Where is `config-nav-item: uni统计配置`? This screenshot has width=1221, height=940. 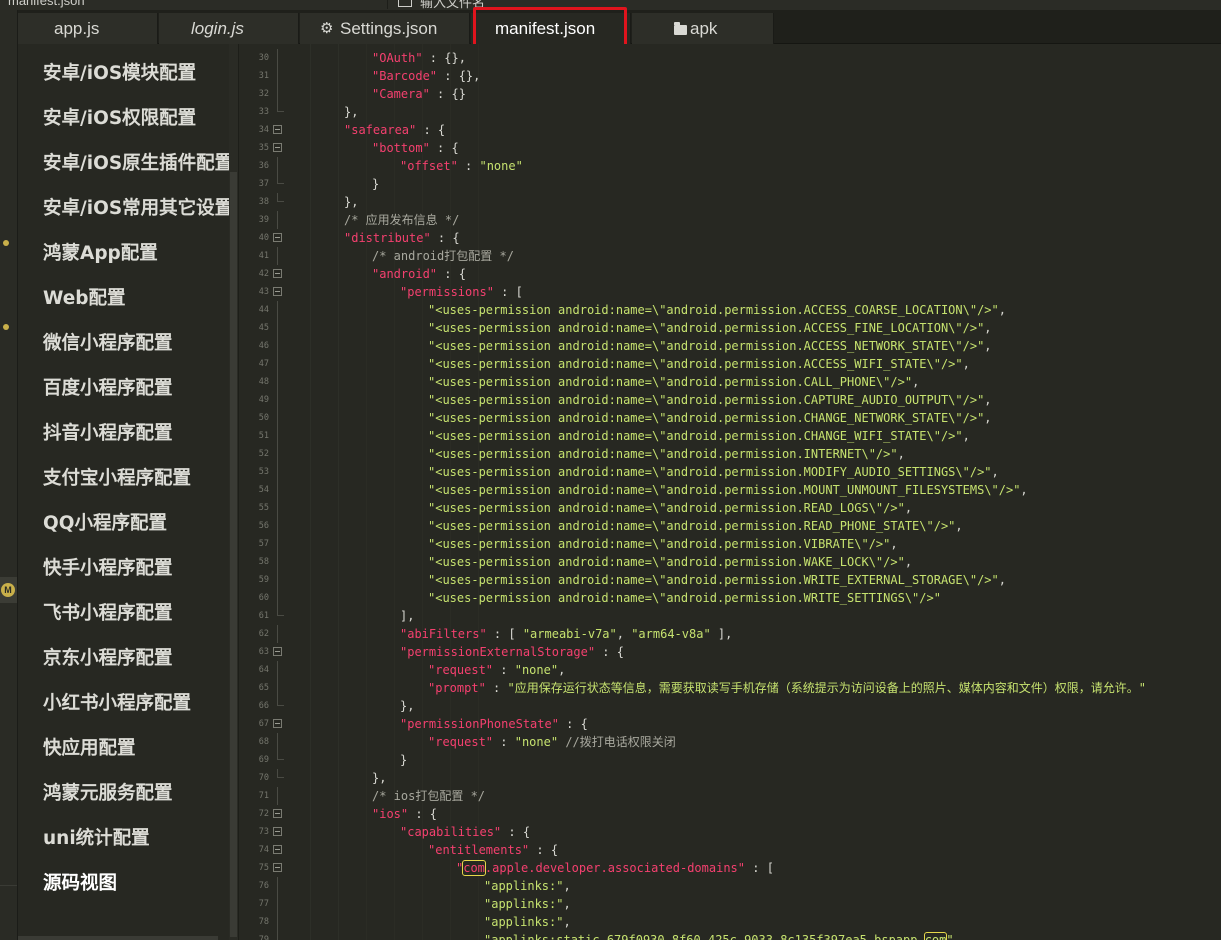
config-nav-item: uni统计配置 is located at coordinates (96, 837).